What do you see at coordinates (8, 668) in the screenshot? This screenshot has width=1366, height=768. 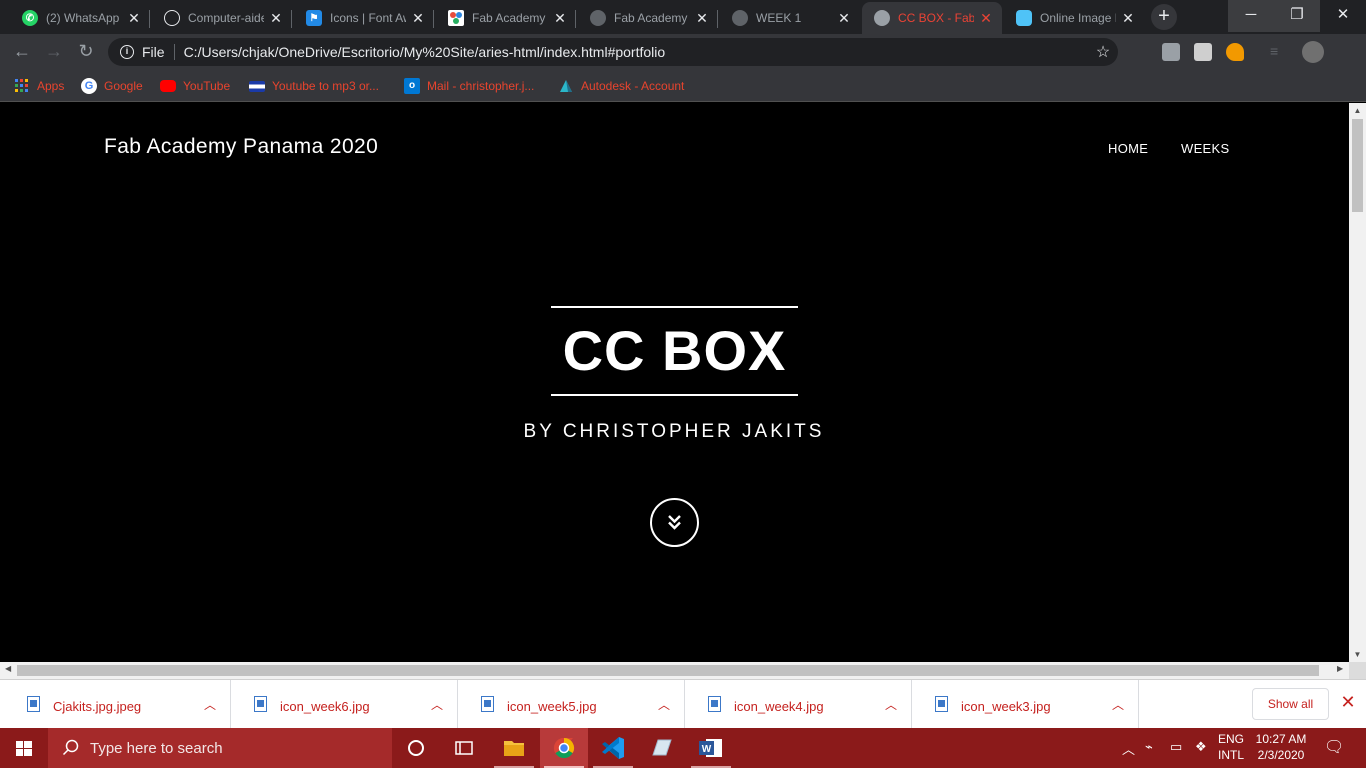 I see `scroll-left-arrow-icon: ◀` at bounding box center [8, 668].